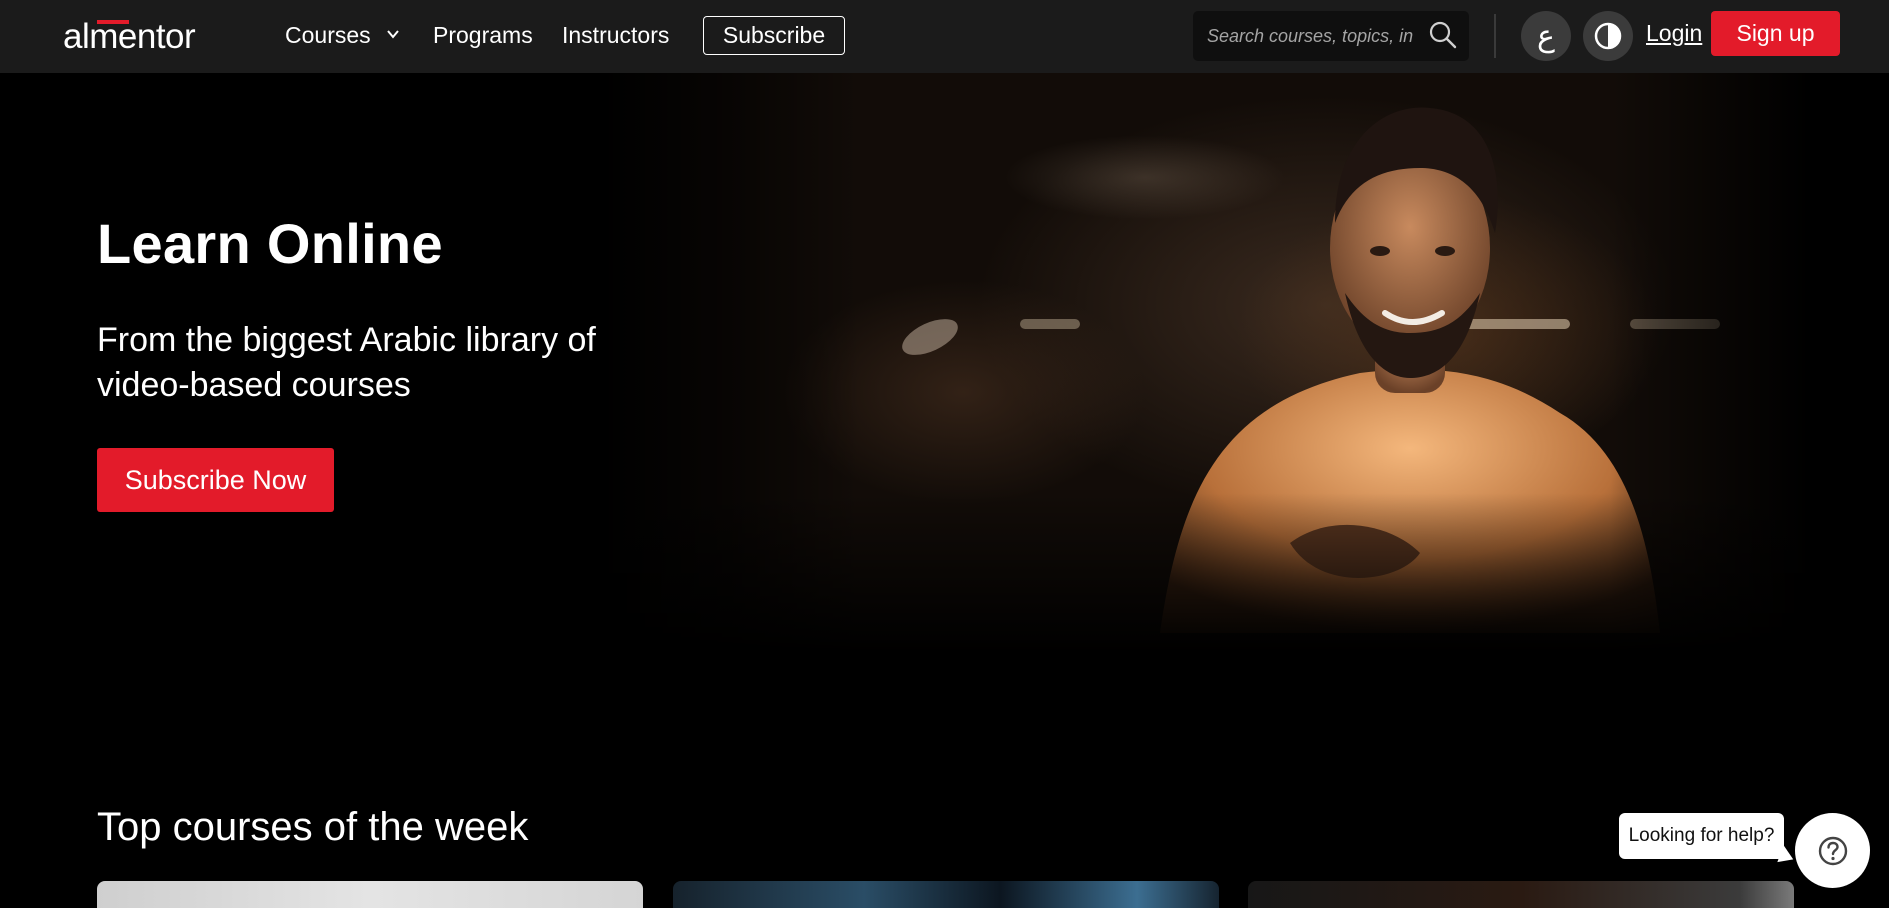 Image resolution: width=1889 pixels, height=908 pixels. Describe the element at coordinates (215, 480) in the screenshot. I see `subscribe-now-button: Subscribe Now` at that location.